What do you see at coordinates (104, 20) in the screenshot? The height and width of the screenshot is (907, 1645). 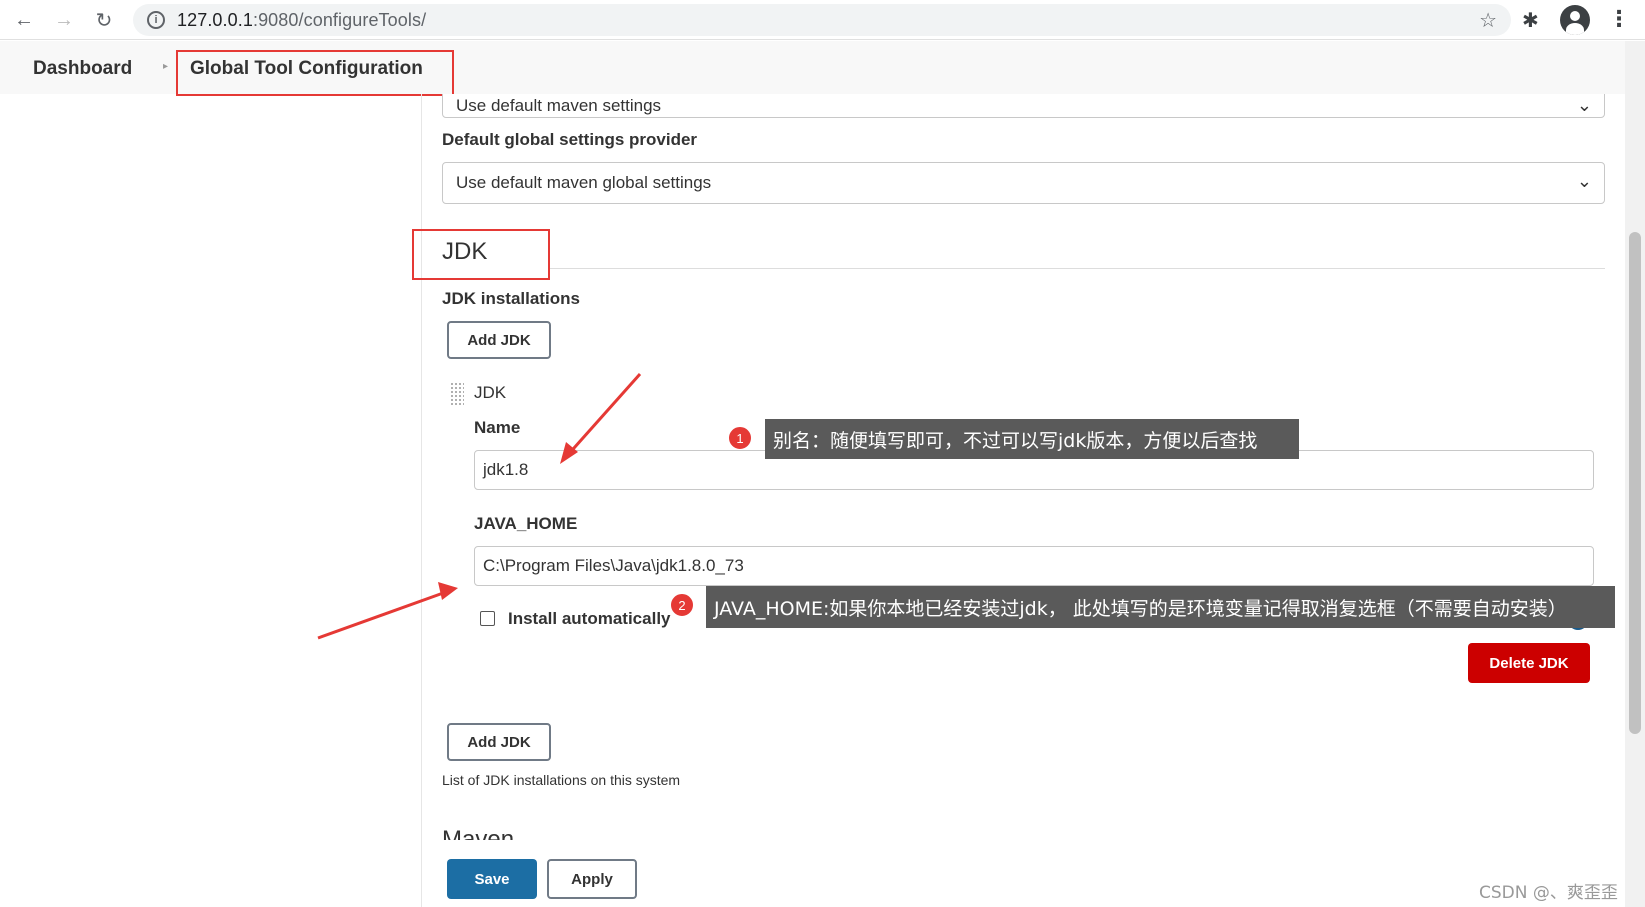 I see `reload-icon: ↻` at bounding box center [104, 20].